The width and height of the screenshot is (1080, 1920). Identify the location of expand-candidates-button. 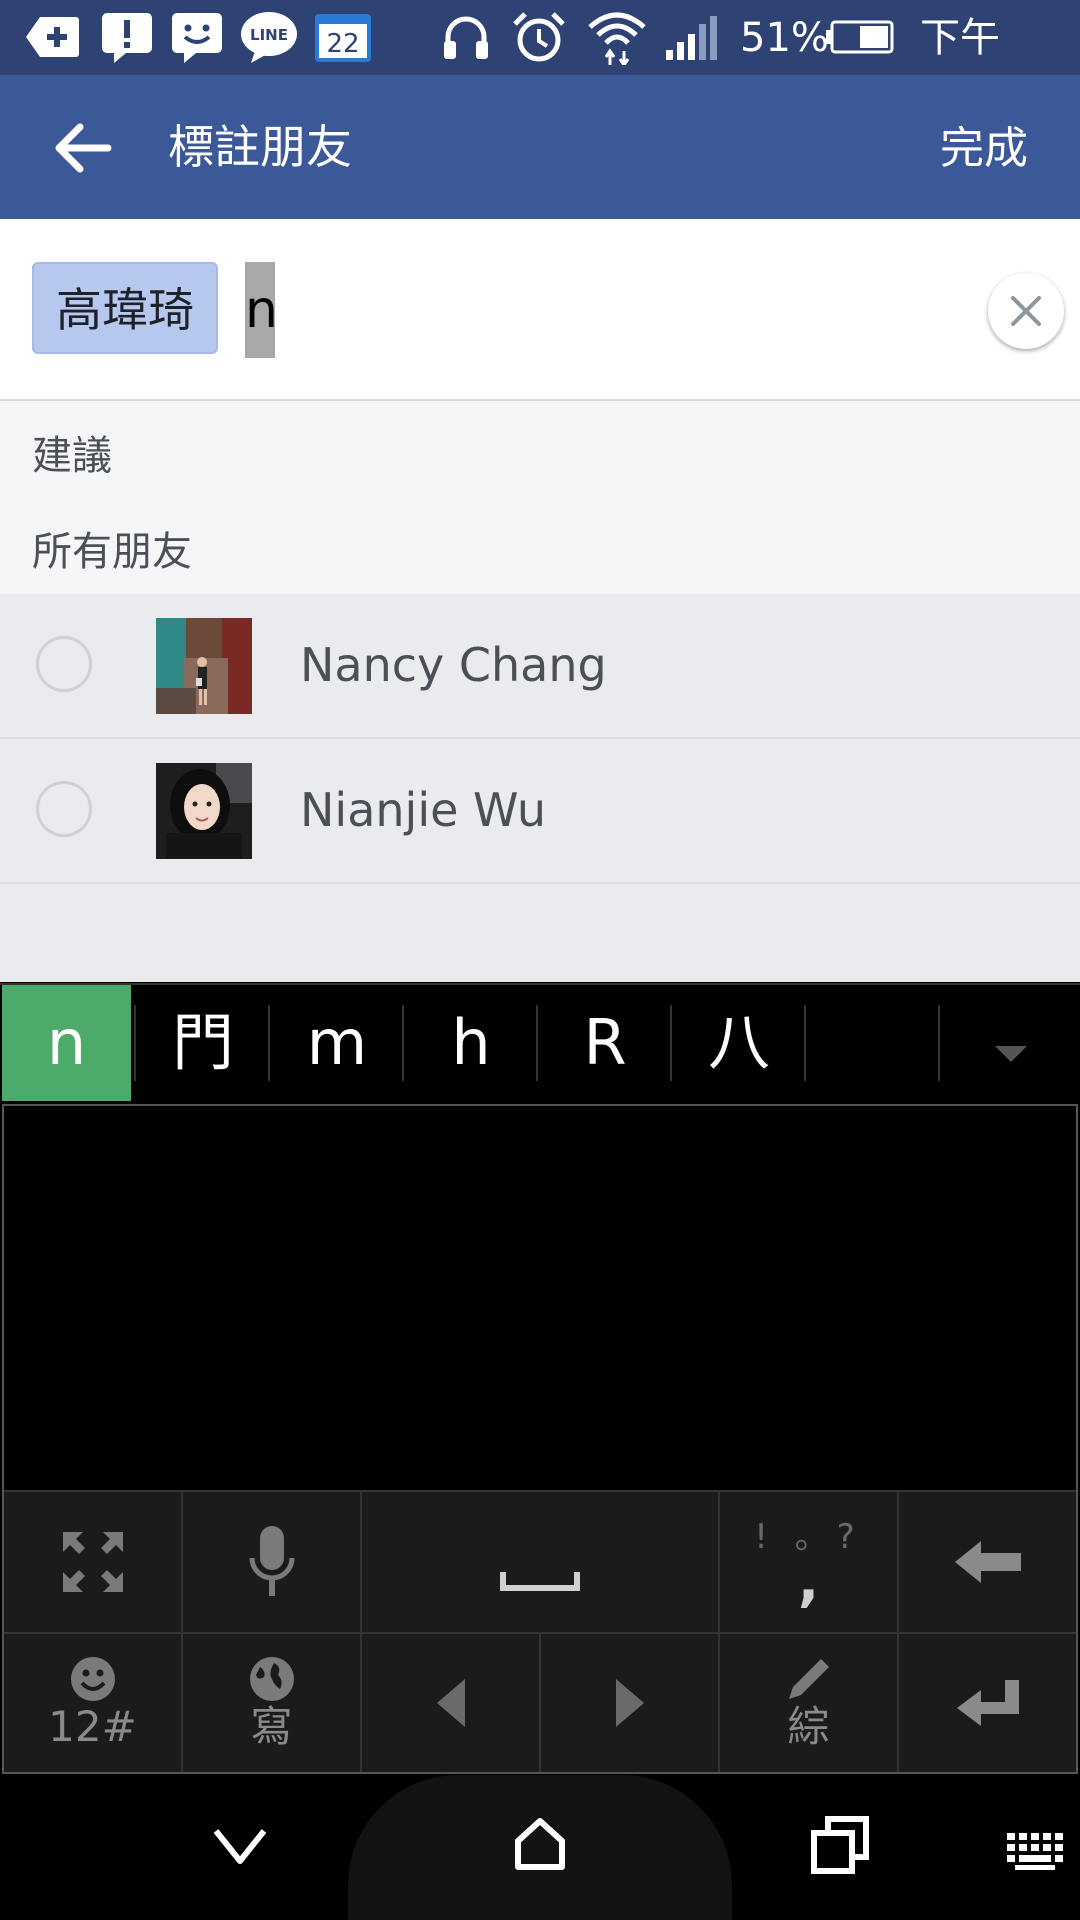
(1011, 1043).